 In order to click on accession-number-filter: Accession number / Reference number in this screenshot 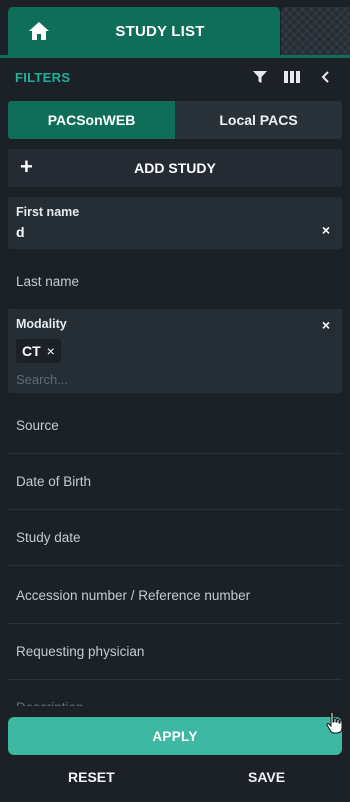, I will do `click(175, 596)`.